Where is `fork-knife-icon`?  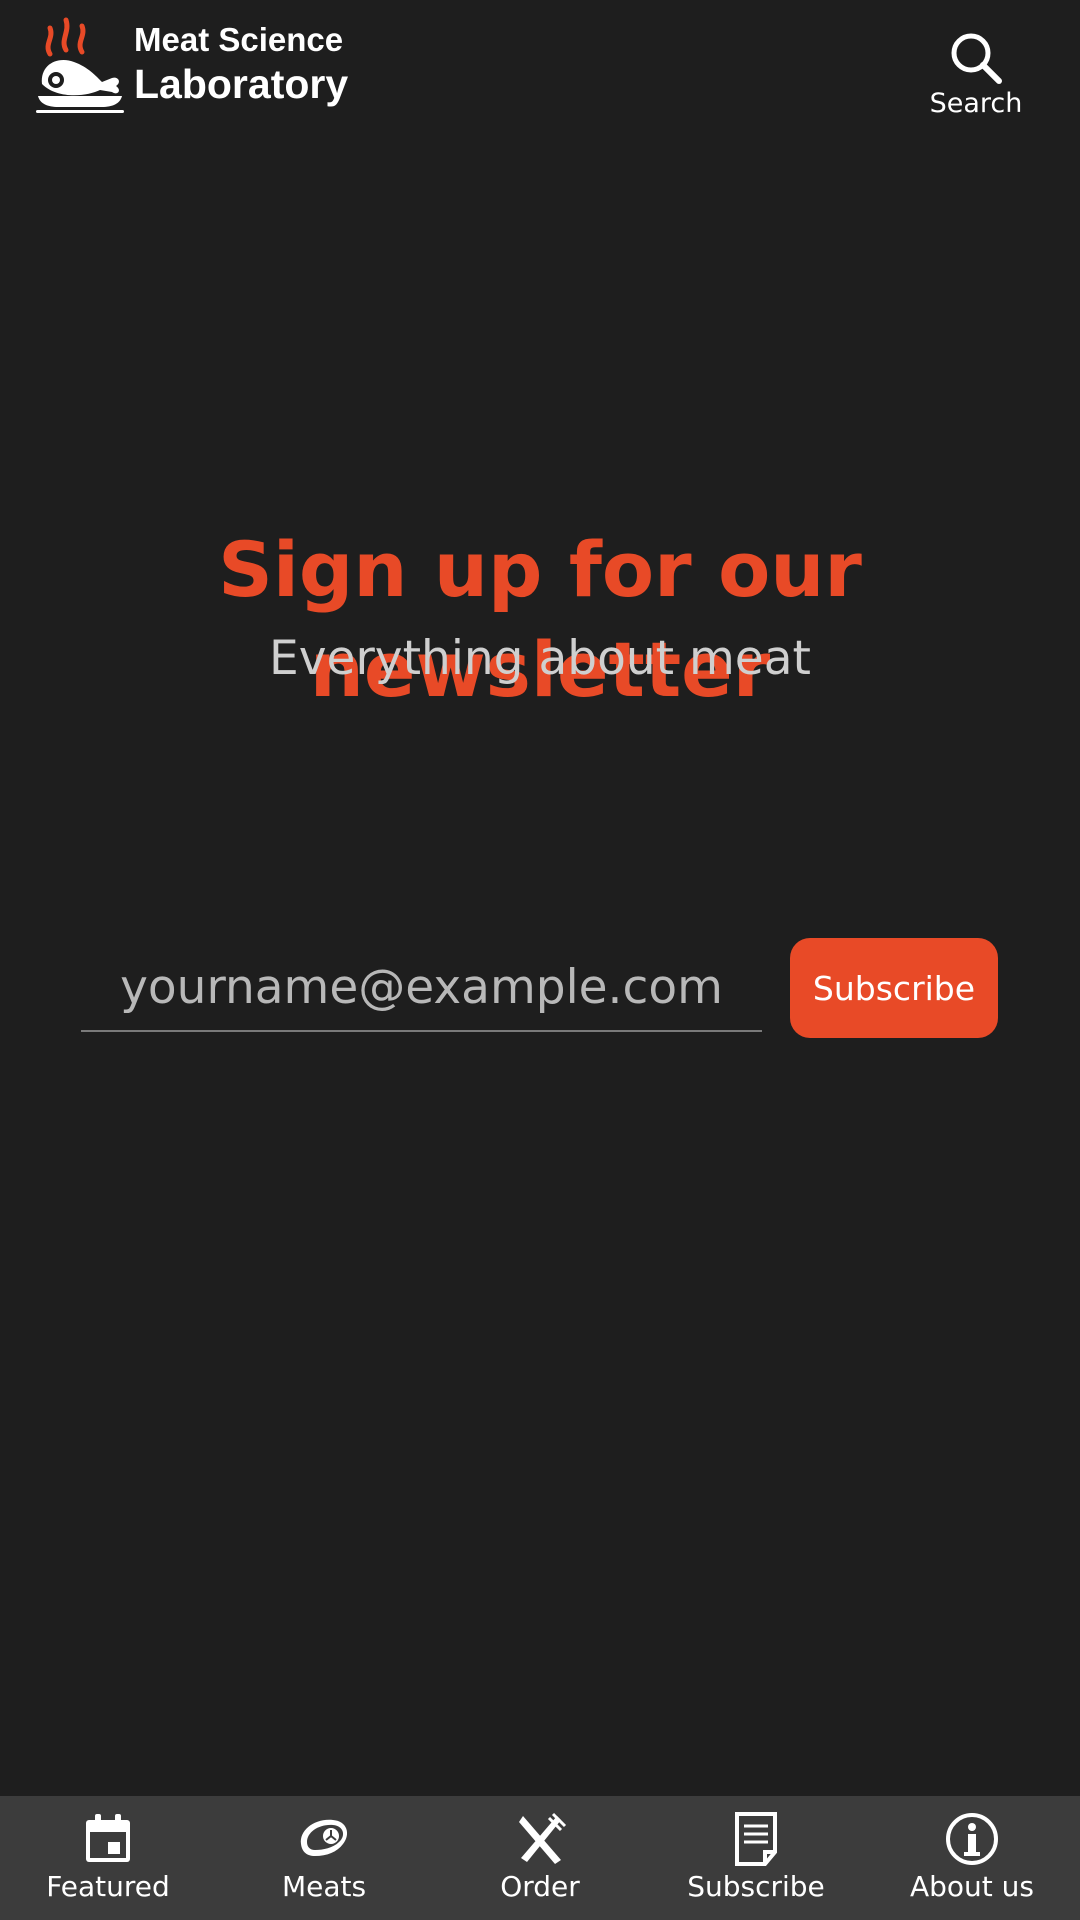
fork-knife-icon is located at coordinates (543, 1838).